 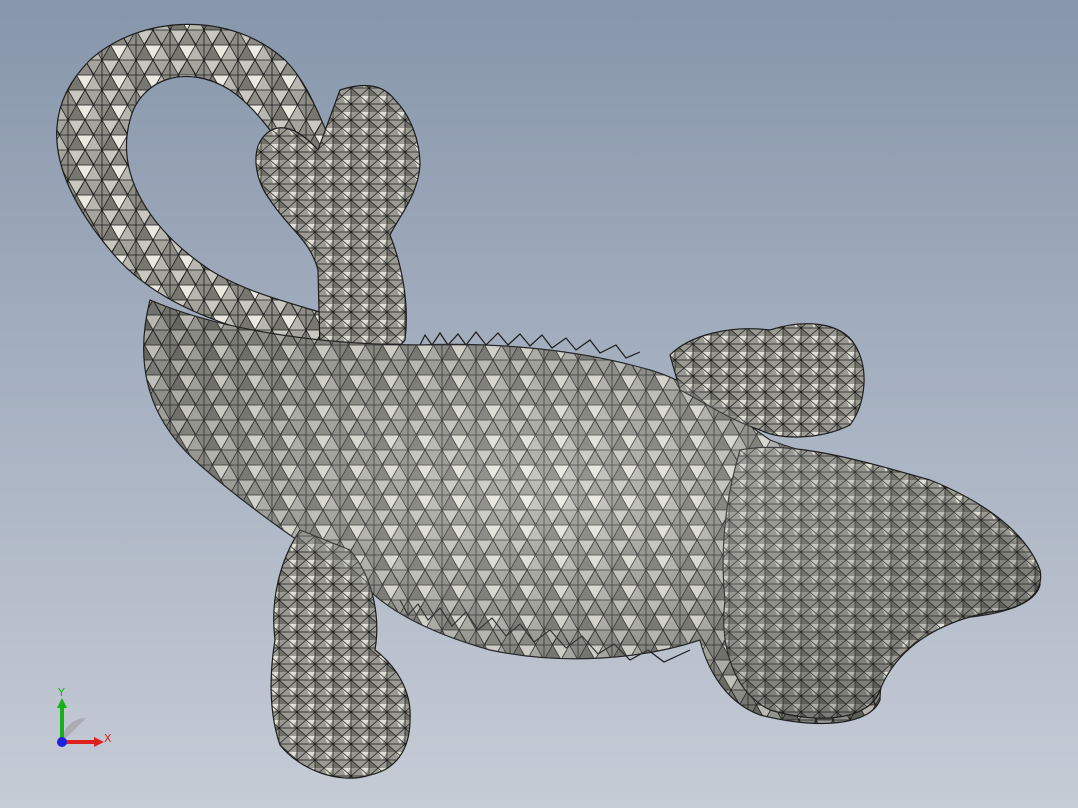 What do you see at coordinates (62, 742) in the screenshot?
I see `z-axis-dot` at bounding box center [62, 742].